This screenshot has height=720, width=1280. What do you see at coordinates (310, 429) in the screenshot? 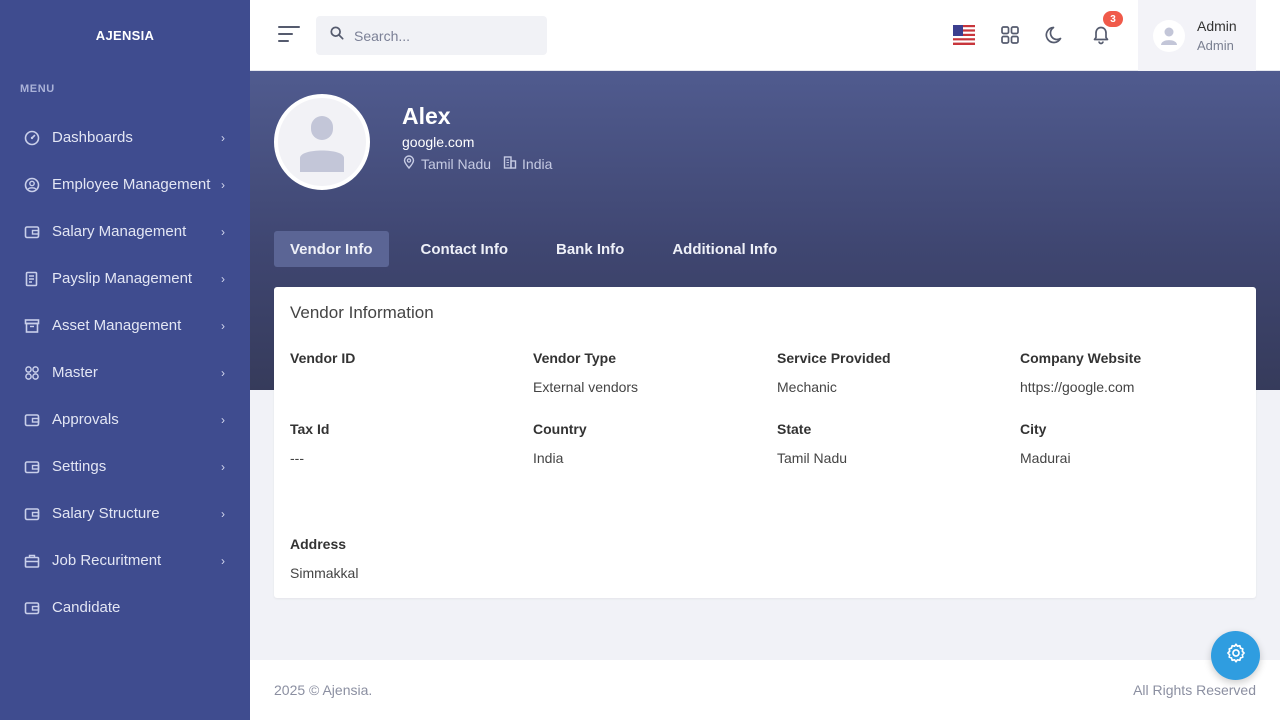
I see `field-label: Tax Id` at bounding box center [310, 429].